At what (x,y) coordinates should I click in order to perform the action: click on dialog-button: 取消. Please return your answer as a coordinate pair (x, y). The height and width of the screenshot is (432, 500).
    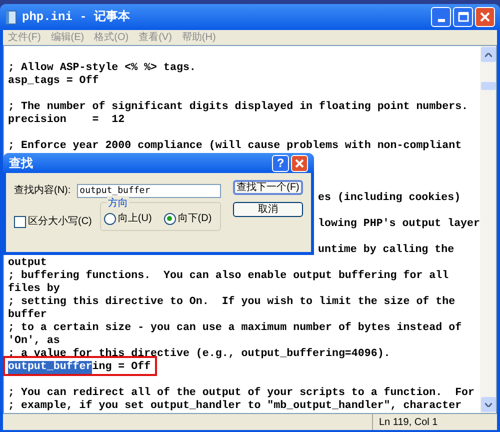
    Looking at the image, I should click on (268, 209).